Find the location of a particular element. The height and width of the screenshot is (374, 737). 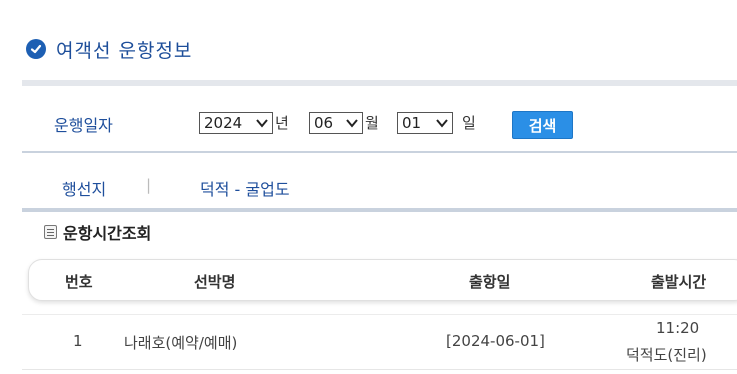

destination-row: 행선지 | 덕적 - 굴업도 is located at coordinates (379, 183).